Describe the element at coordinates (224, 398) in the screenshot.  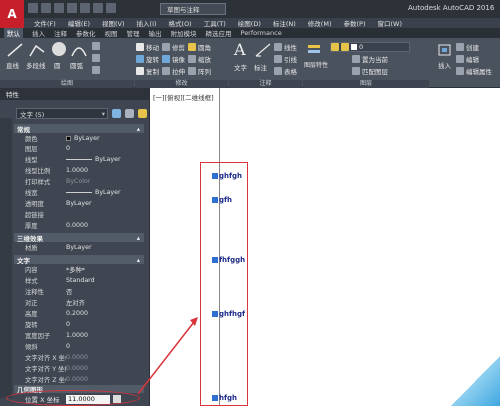
I see `text-entity: hfgh` at that location.